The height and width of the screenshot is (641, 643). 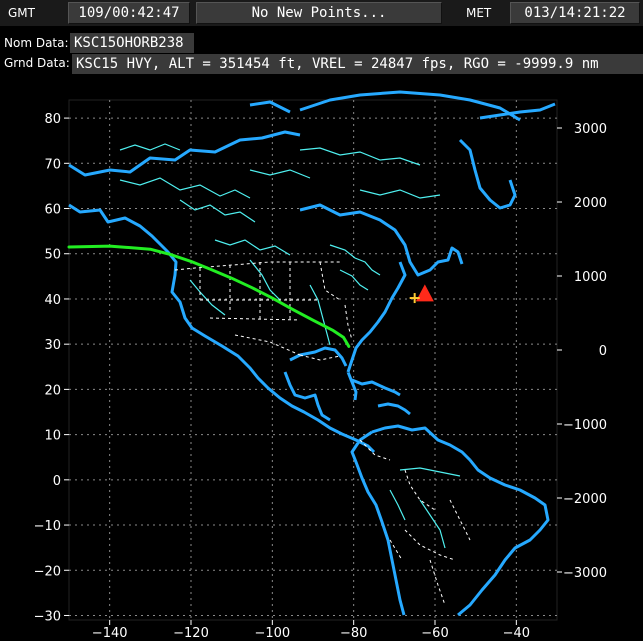 What do you see at coordinates (52, 210) in the screenshot?
I see `y-tick-label: 60` at bounding box center [52, 210].